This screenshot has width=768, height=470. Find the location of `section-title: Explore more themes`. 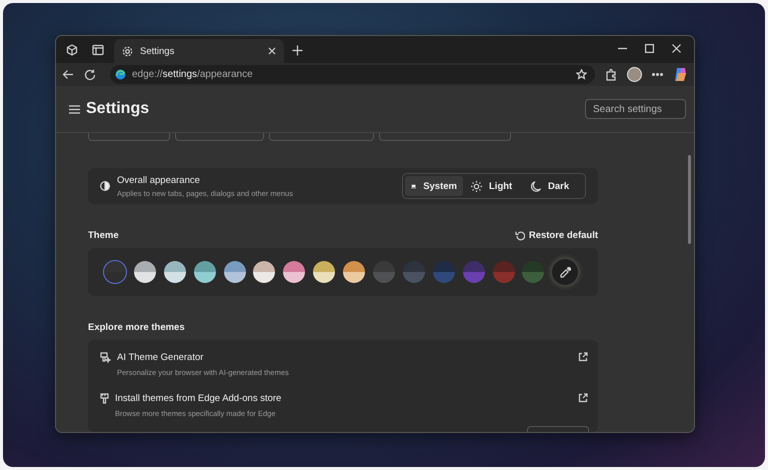

section-title: Explore more themes is located at coordinates (136, 327).